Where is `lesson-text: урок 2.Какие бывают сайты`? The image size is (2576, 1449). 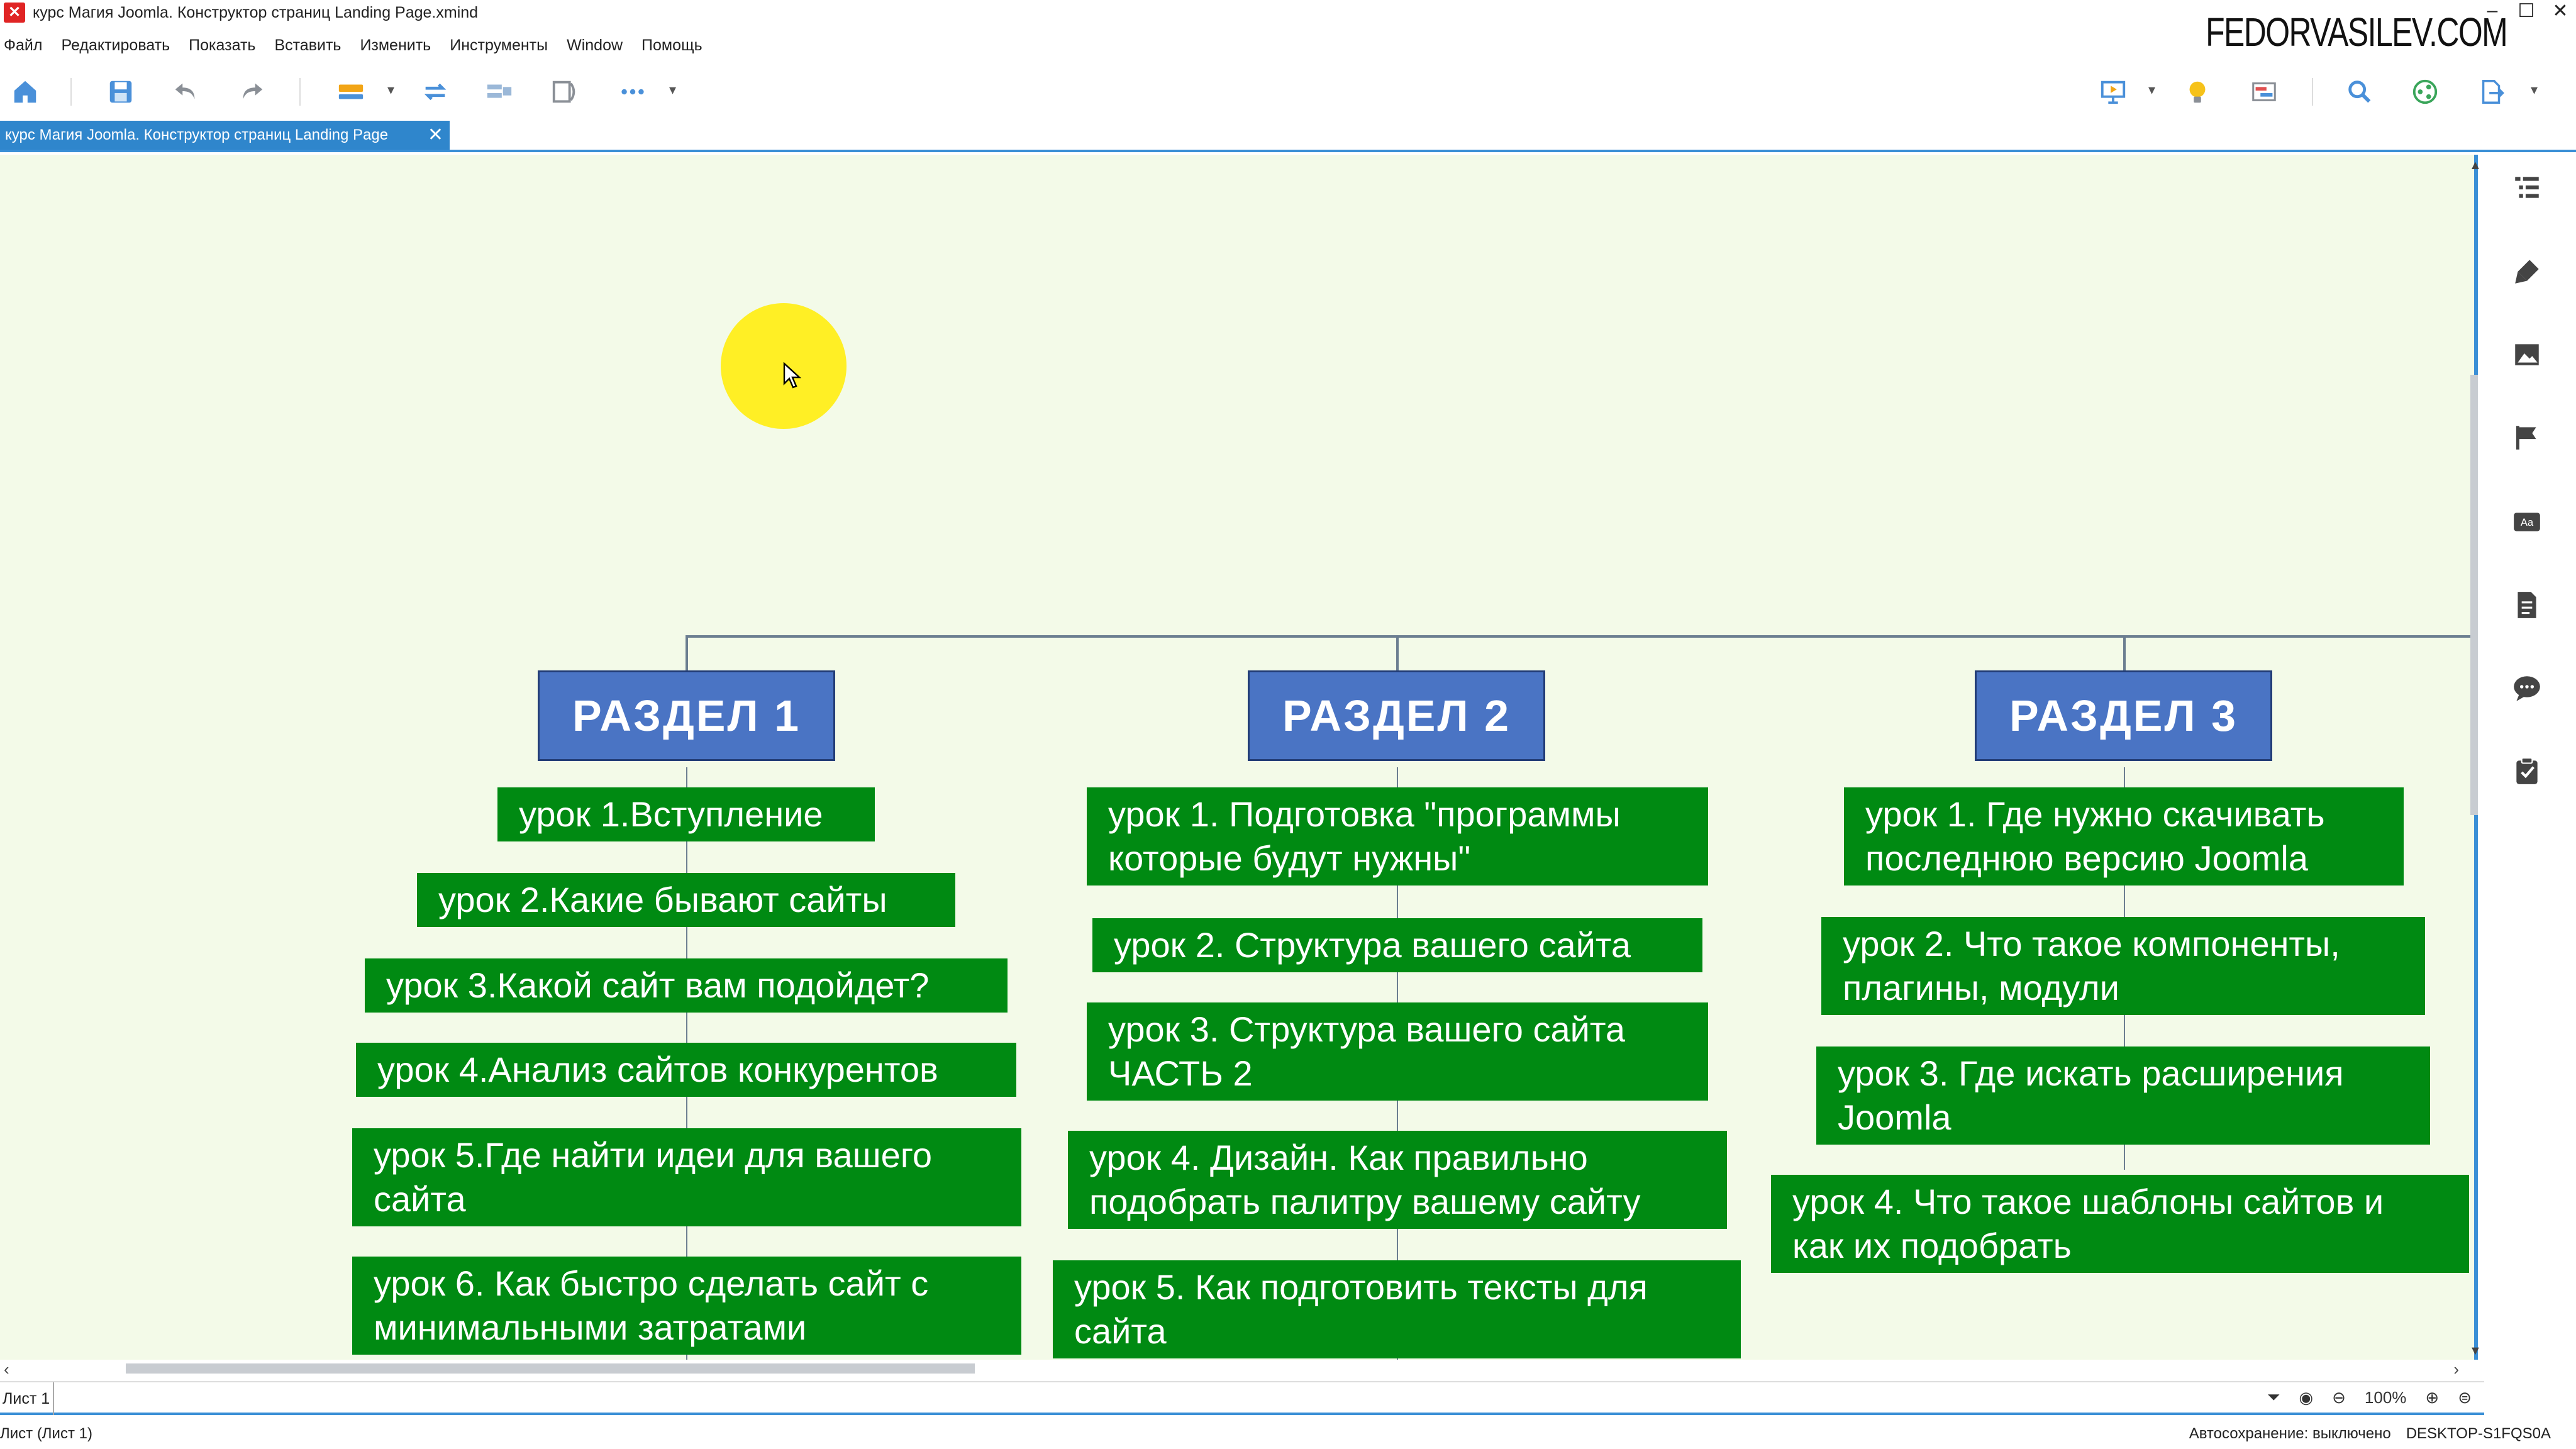
lesson-text: урок 2.Какие бывают сайты is located at coordinates (662, 899).